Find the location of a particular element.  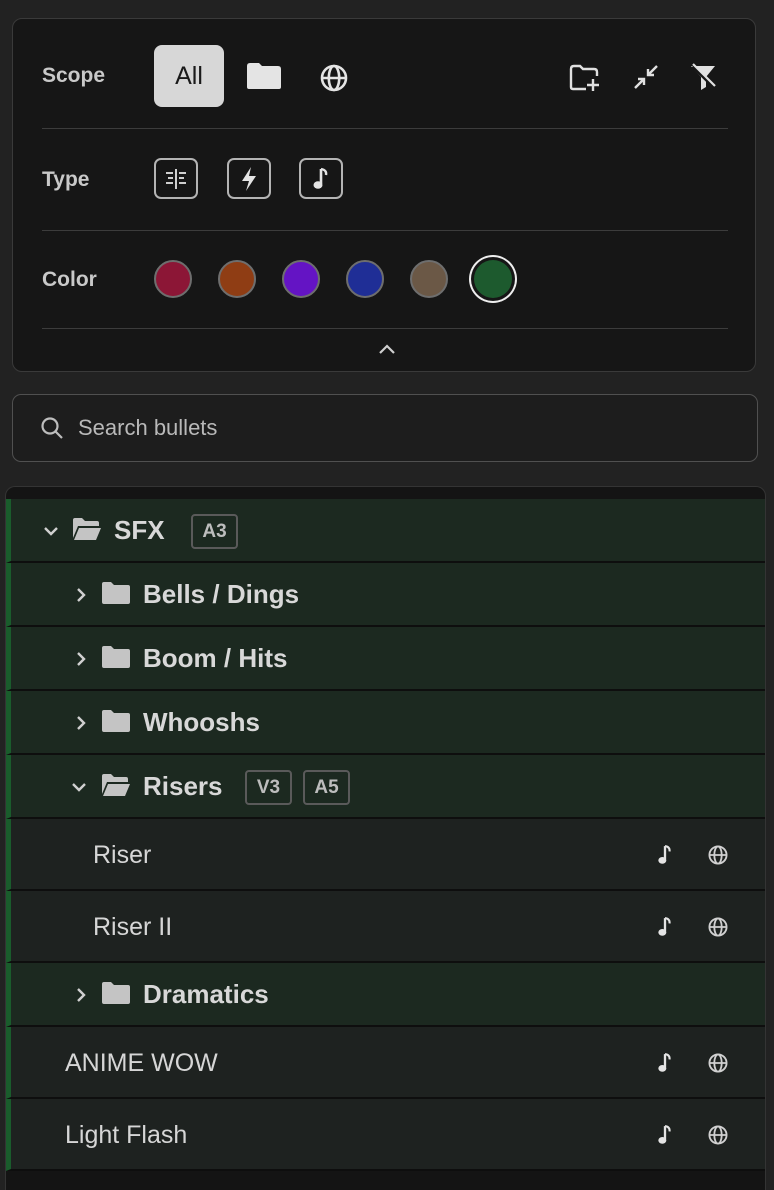

lightning-icon is located at coordinates (249, 178).